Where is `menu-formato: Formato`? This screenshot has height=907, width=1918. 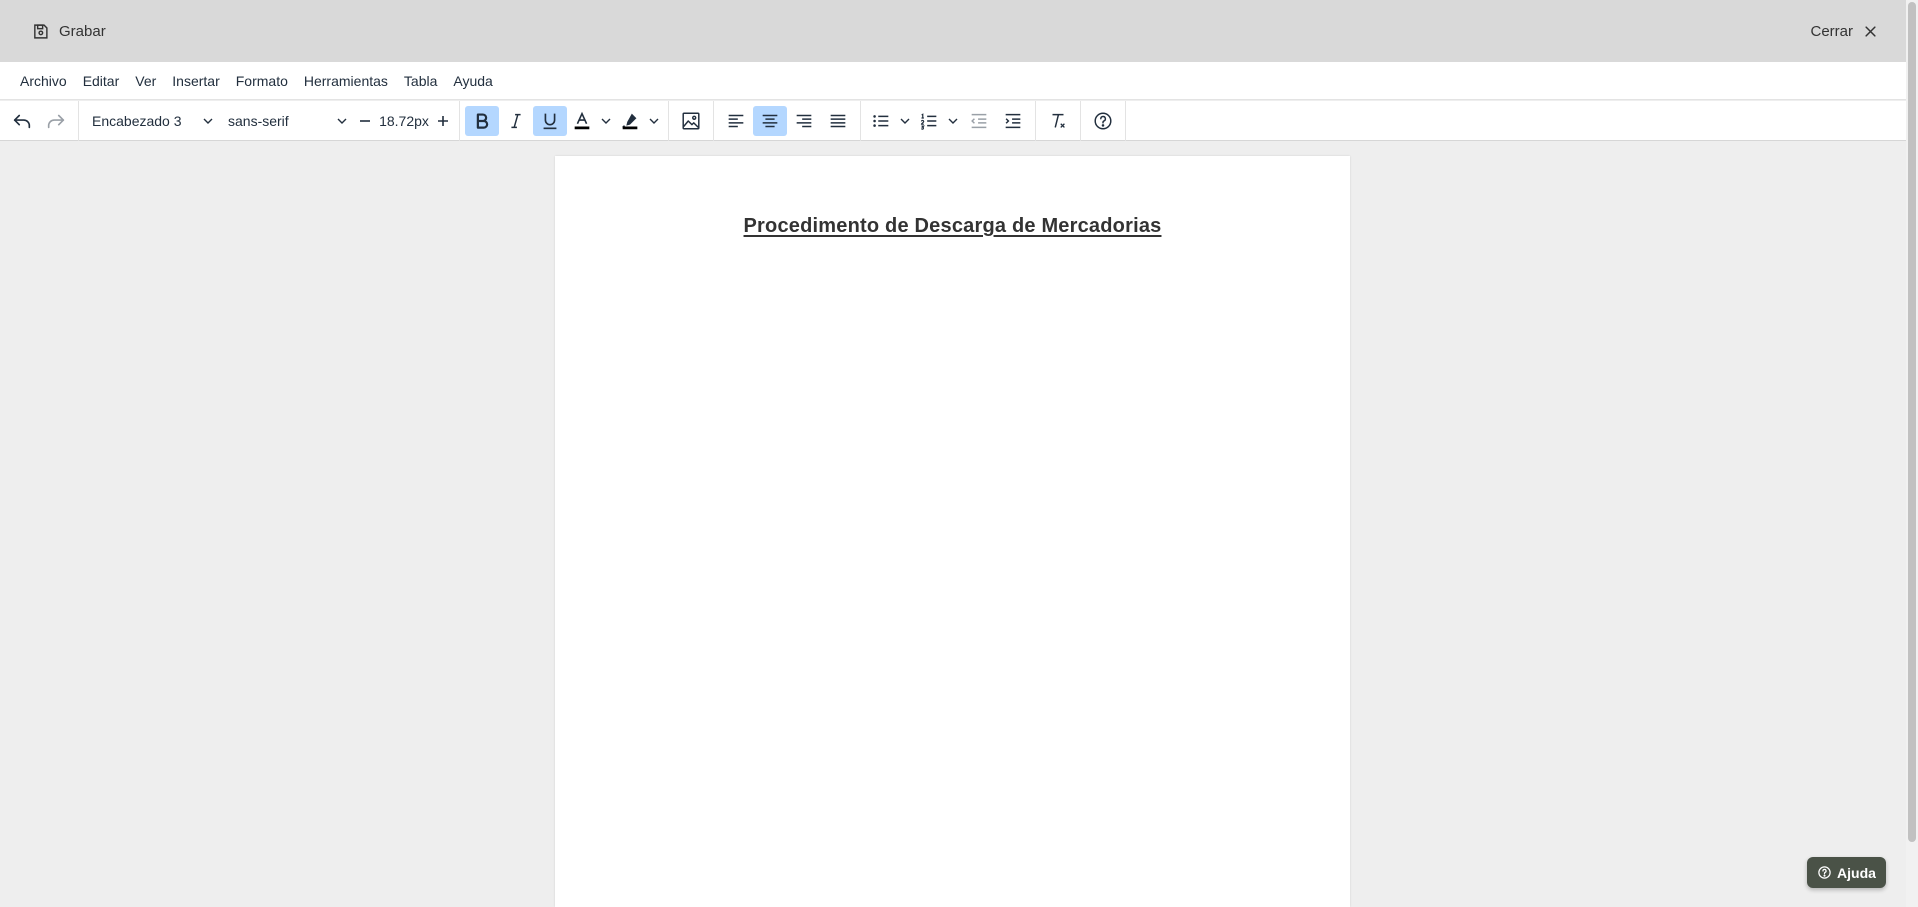 menu-formato: Formato is located at coordinates (262, 81).